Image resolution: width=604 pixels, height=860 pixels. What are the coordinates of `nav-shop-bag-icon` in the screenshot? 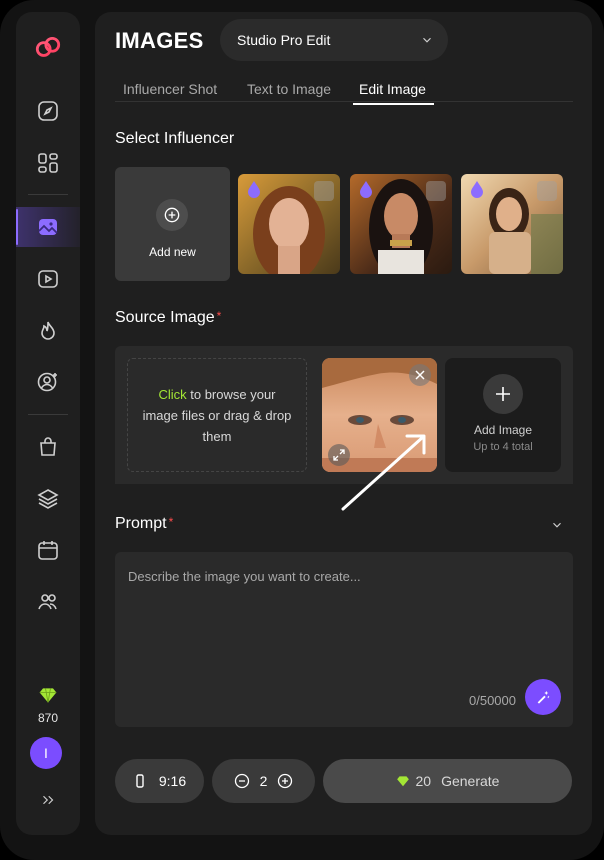 It's located at (48, 447).